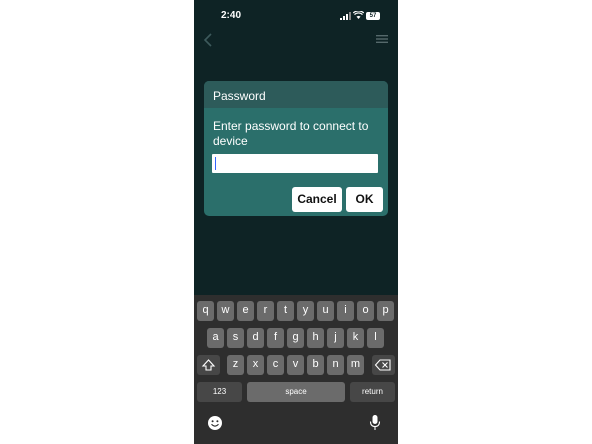 The width and height of the screenshot is (592, 444). I want to click on dialog-message: Enter password to connect to device, so click(291, 133).